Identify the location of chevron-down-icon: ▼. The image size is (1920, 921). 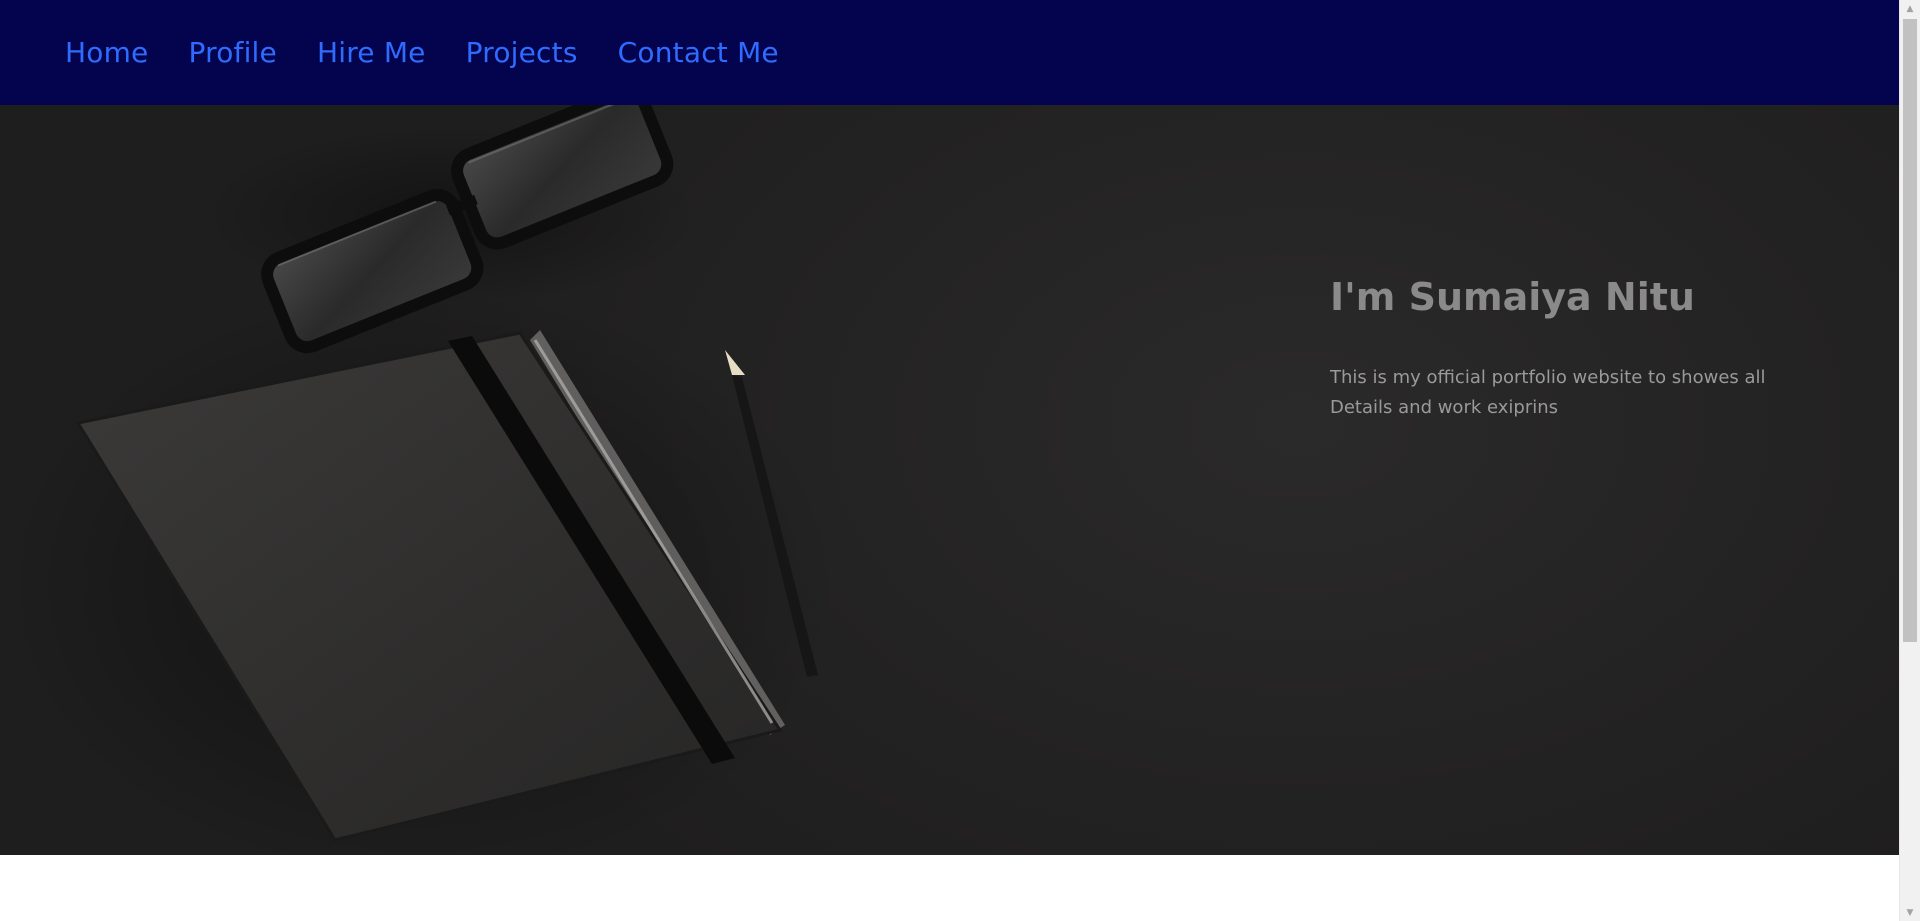
(1910, 912).